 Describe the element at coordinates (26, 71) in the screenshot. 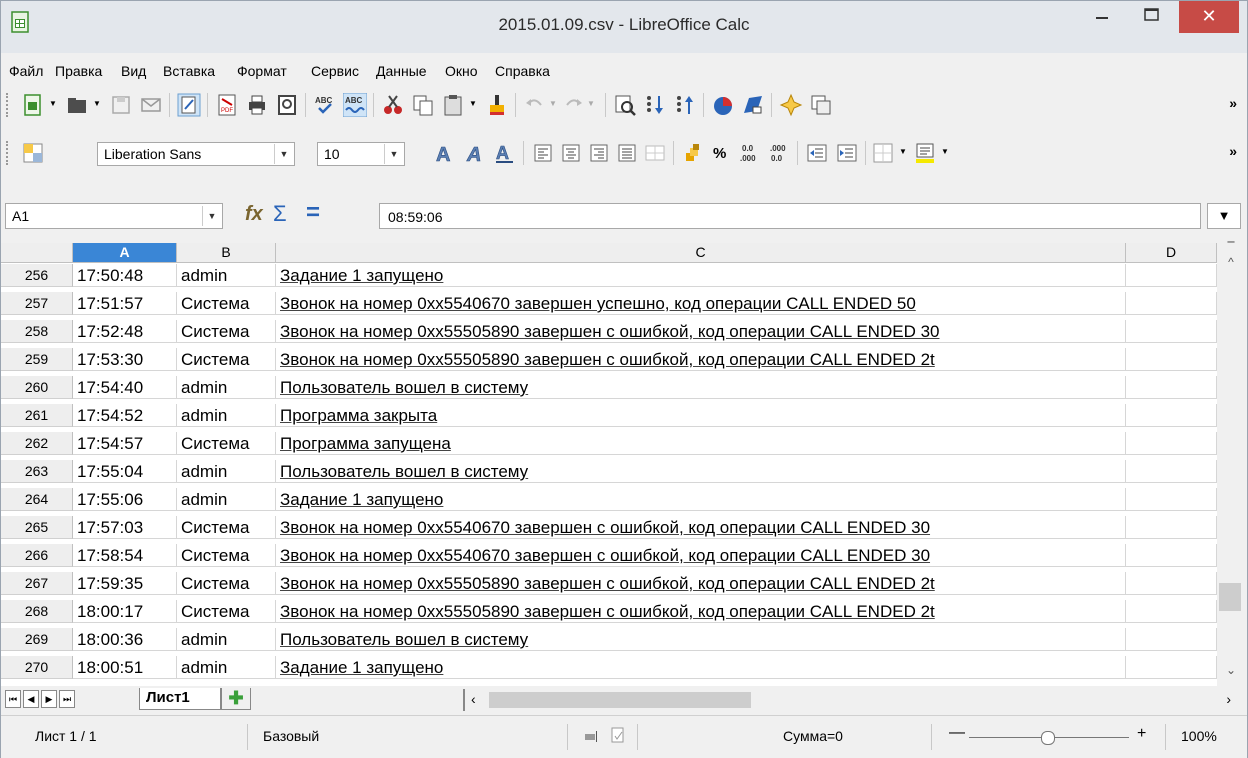

I see `menu-file: Файл` at that location.